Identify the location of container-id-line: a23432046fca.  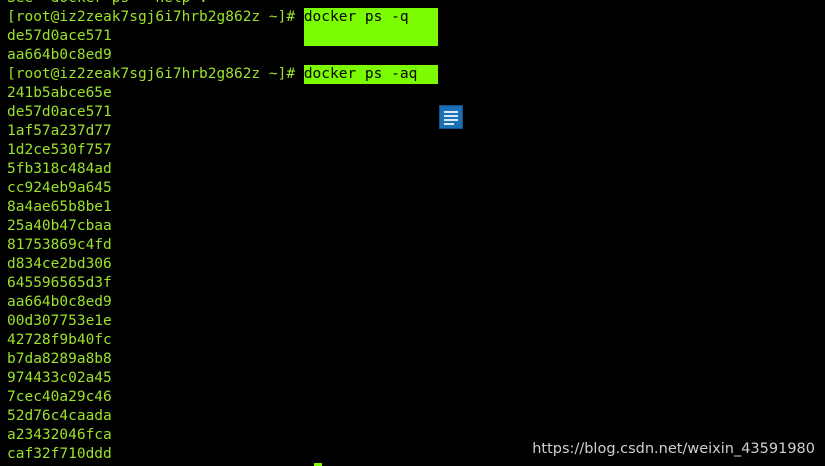
(59, 435).